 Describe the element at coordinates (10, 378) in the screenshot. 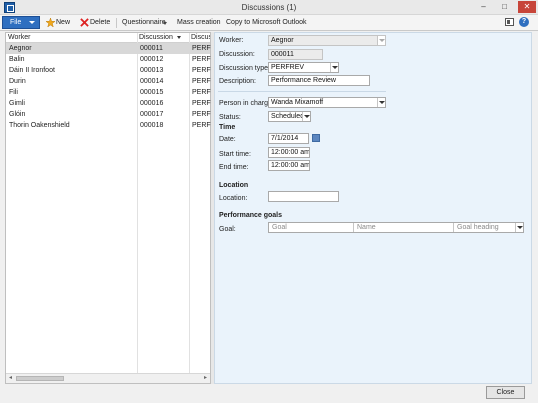

I see `scroll-left-icon: ◂` at that location.